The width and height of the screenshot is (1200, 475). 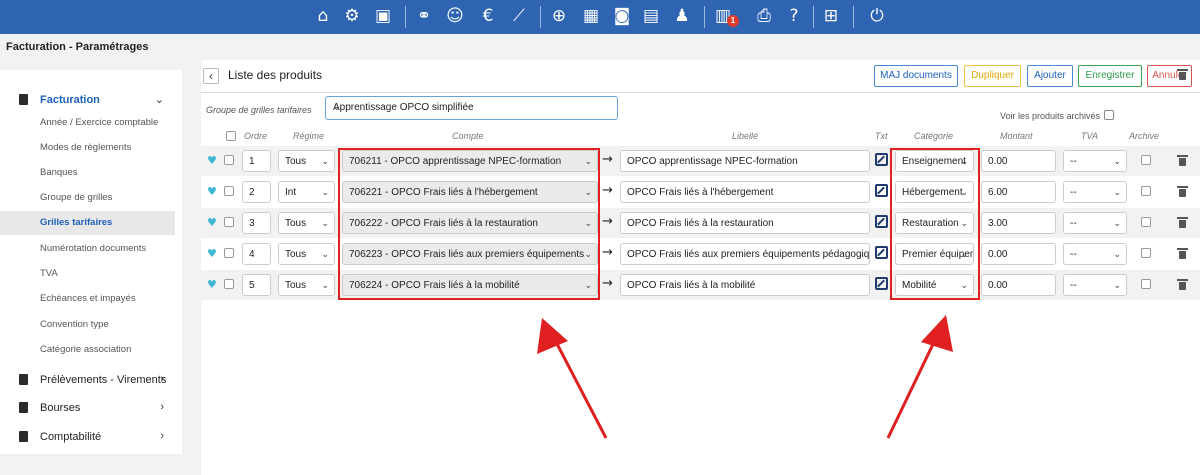 What do you see at coordinates (552, 336) in the screenshot?
I see `annotation-arrowhead-compte` at bounding box center [552, 336].